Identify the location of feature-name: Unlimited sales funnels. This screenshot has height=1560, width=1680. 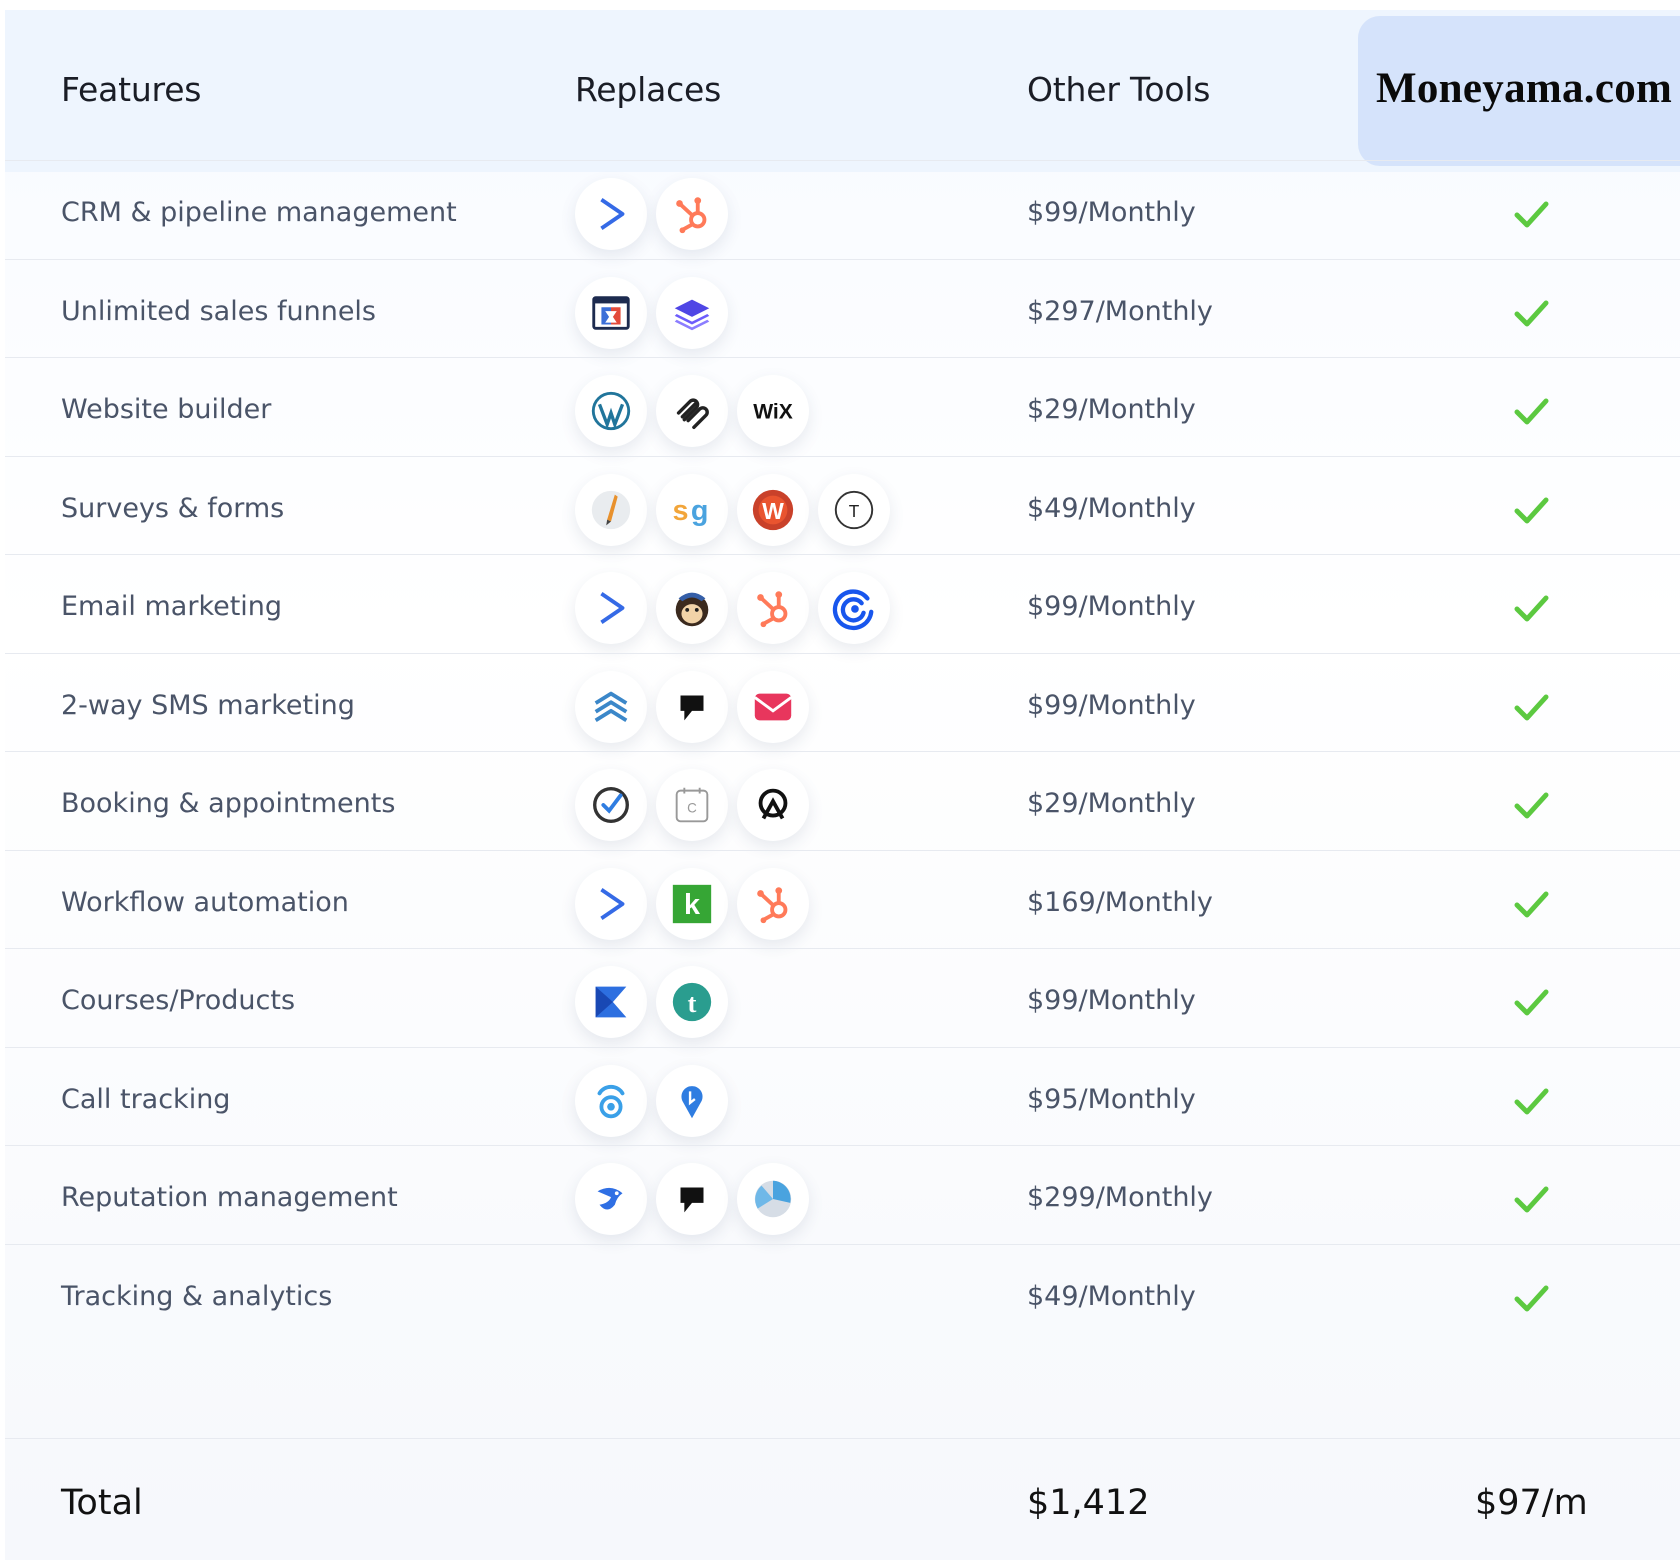
(218, 311).